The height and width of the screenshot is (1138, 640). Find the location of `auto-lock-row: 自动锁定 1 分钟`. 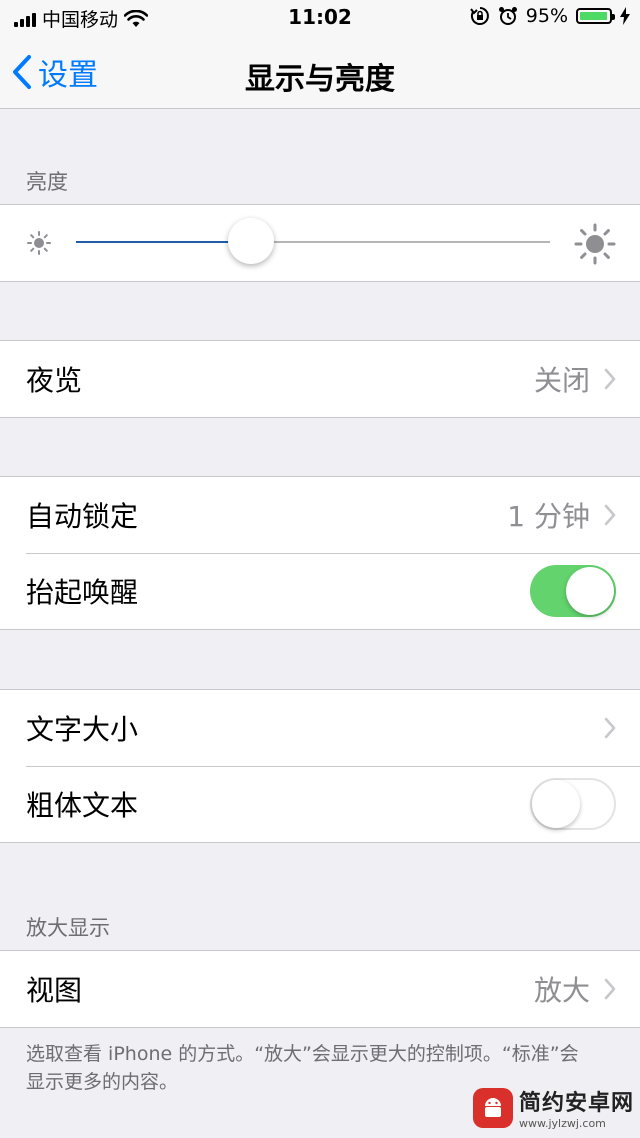

auto-lock-row: 自动锁定 1 分钟 is located at coordinates (320, 515).